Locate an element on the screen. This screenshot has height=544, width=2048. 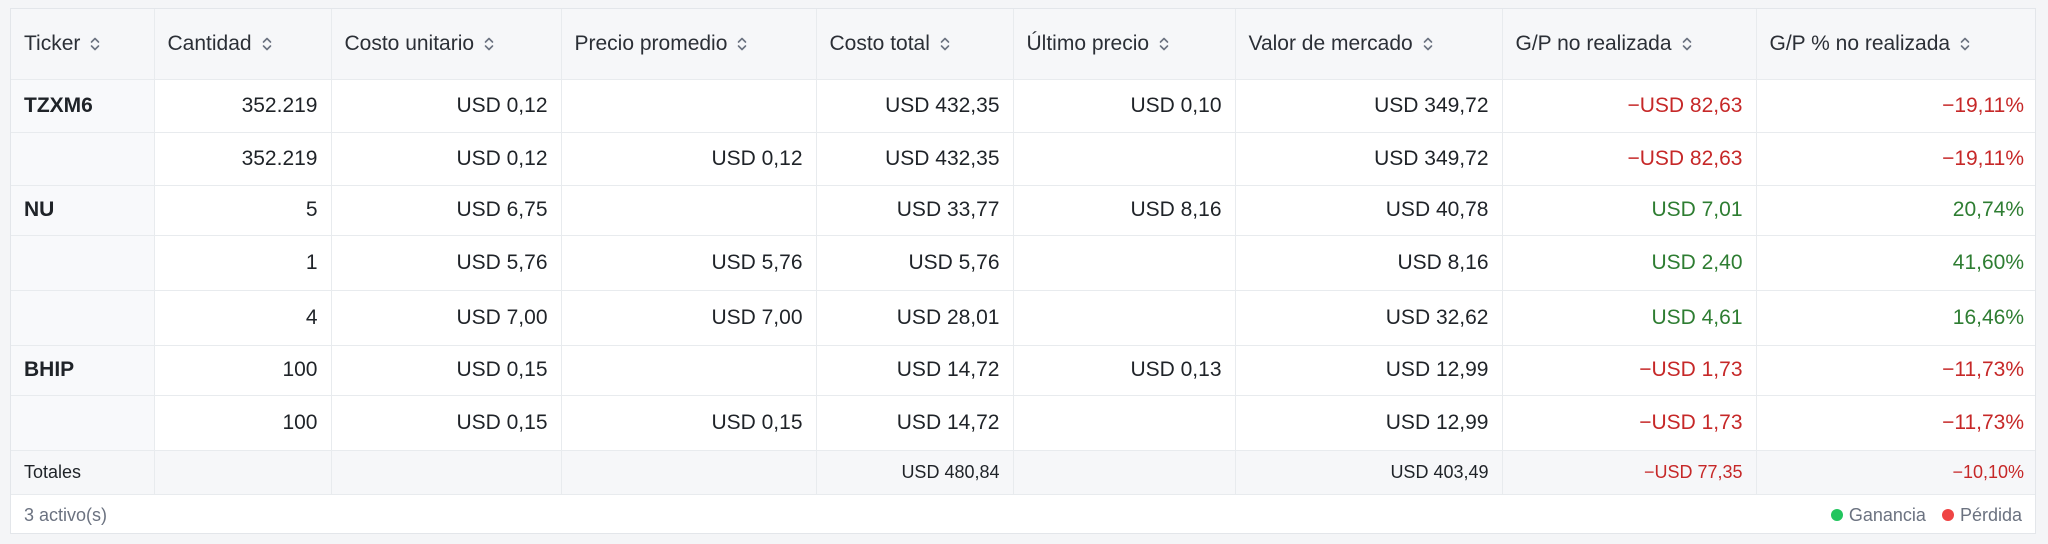
market-value-cell: USD 349,72 is located at coordinates (1369, 106).